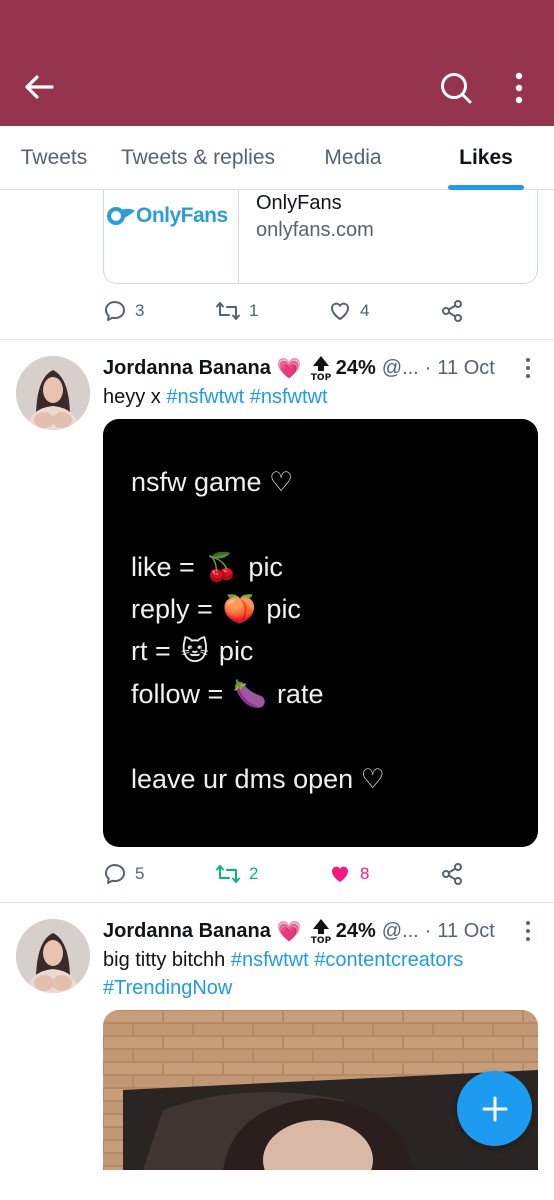 This screenshot has height=1200, width=554. What do you see at coordinates (365, 310) in the screenshot?
I see `like-count: 4` at bounding box center [365, 310].